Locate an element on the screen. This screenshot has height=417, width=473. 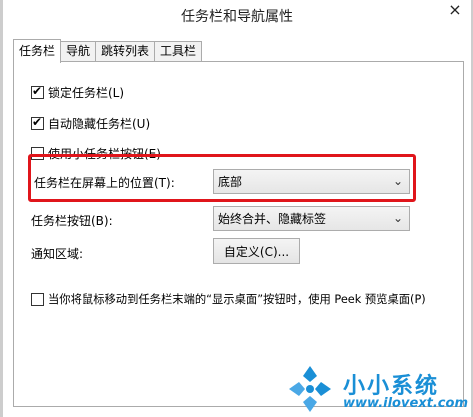
lock-taskbar-label: 锁定任务栏(L) is located at coordinates (86, 92).